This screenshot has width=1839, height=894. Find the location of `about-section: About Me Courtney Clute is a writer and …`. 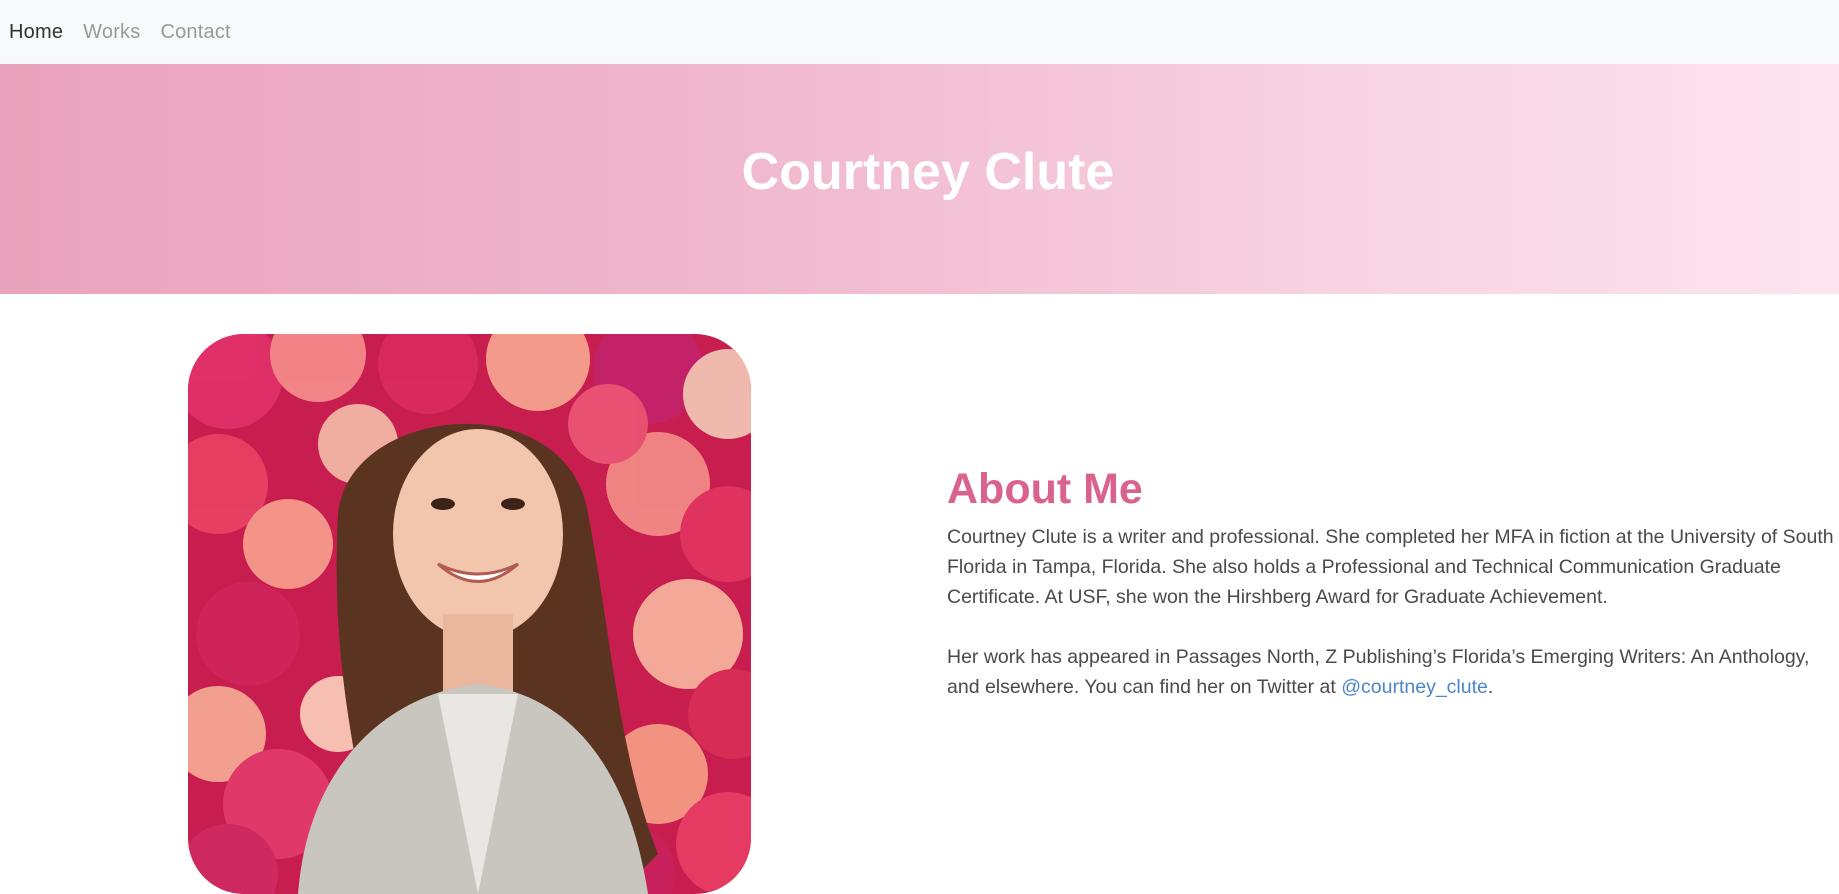

about-section: About Me Courtney Clute is a writer and … is located at coordinates (1393, 583).